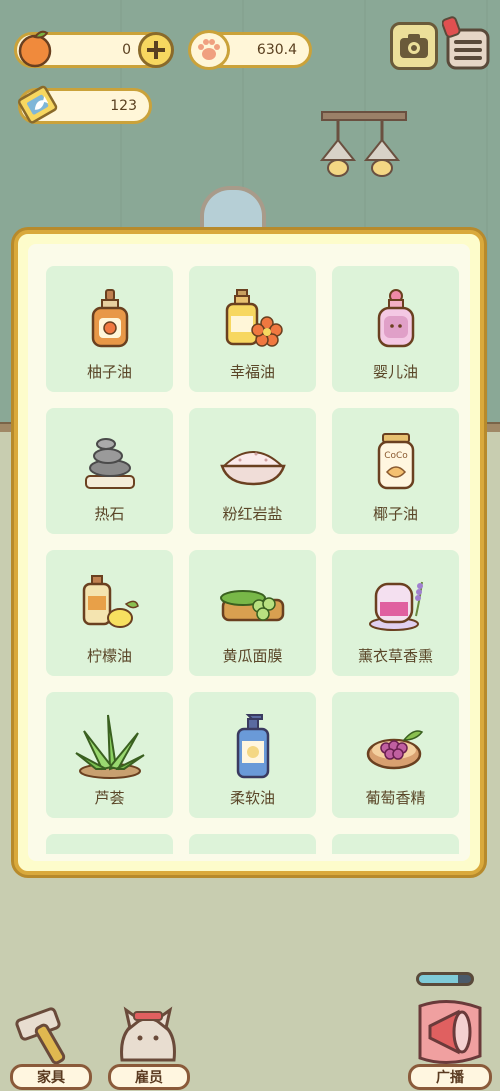 This screenshot has height=1091, width=500. I want to click on item-label: 幸福油, so click(252, 372).